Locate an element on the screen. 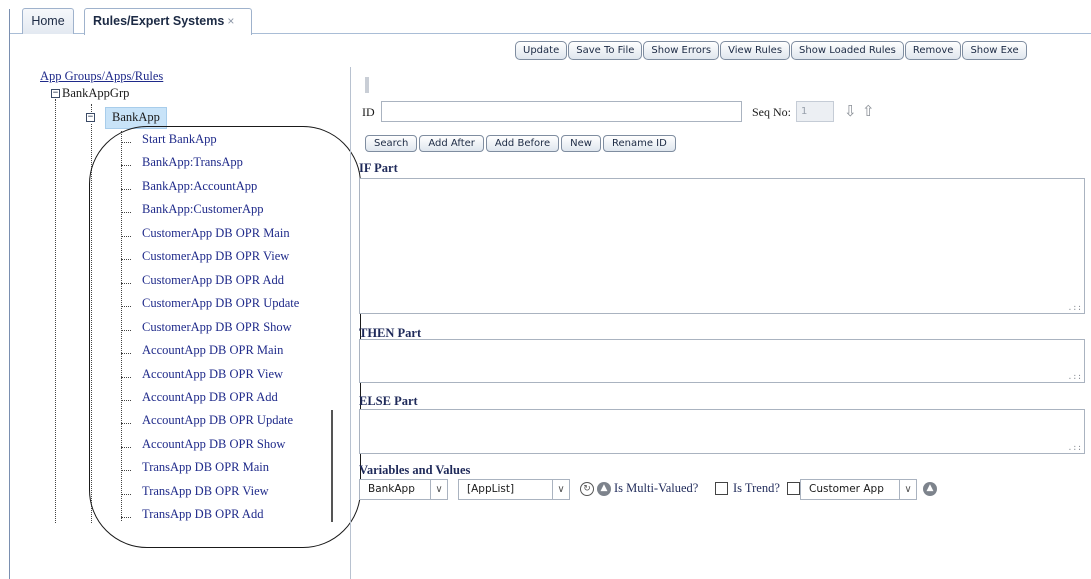 The height and width of the screenshot is (579, 1091). customer-app-select: Customer App ∨ is located at coordinates (858, 489).